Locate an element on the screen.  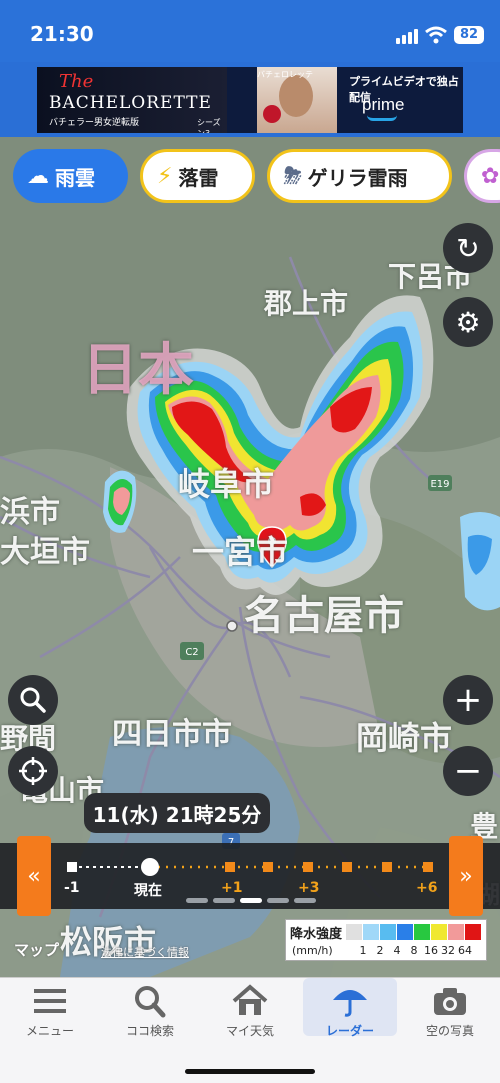
status-bar: 21:30 82 is located at coordinates (250, 31).